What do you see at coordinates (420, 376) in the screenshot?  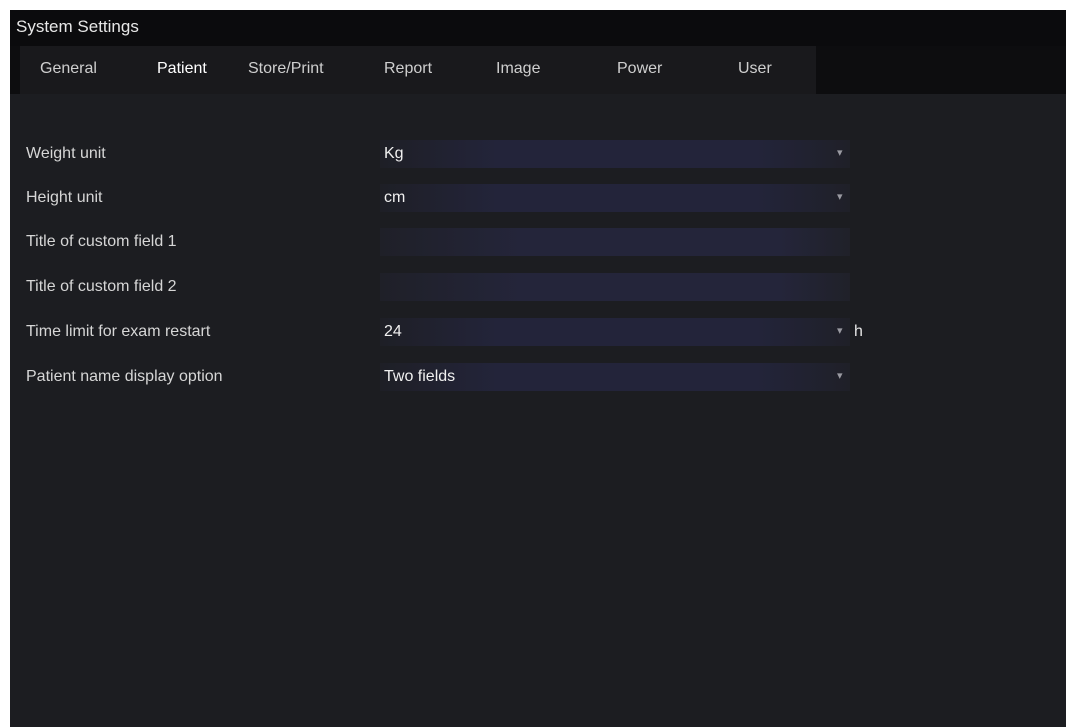 I see `name-display-value: Two fields` at bounding box center [420, 376].